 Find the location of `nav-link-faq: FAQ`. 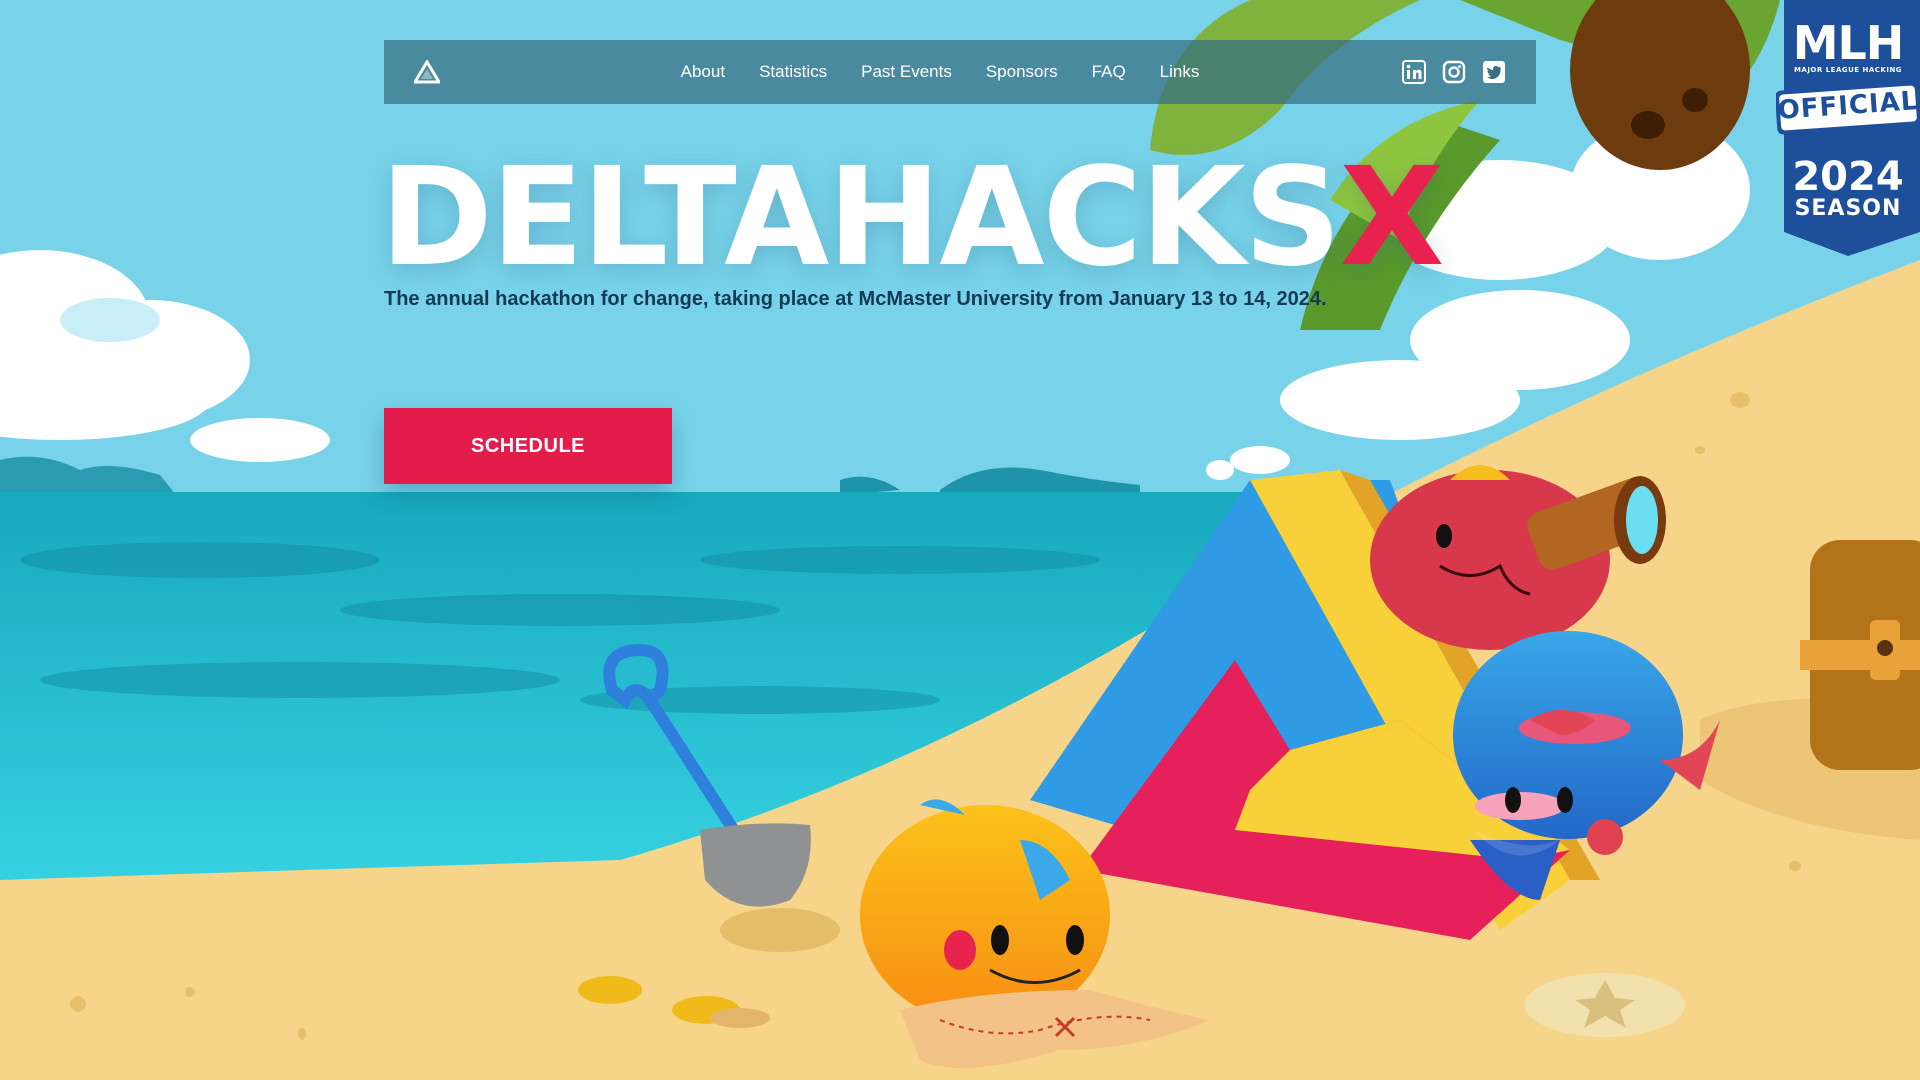

nav-link-faq: FAQ is located at coordinates (1109, 72).